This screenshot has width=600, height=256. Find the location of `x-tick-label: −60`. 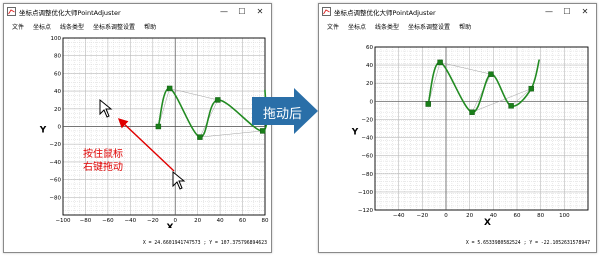

x-tick-label: −60 is located at coordinates (108, 221).